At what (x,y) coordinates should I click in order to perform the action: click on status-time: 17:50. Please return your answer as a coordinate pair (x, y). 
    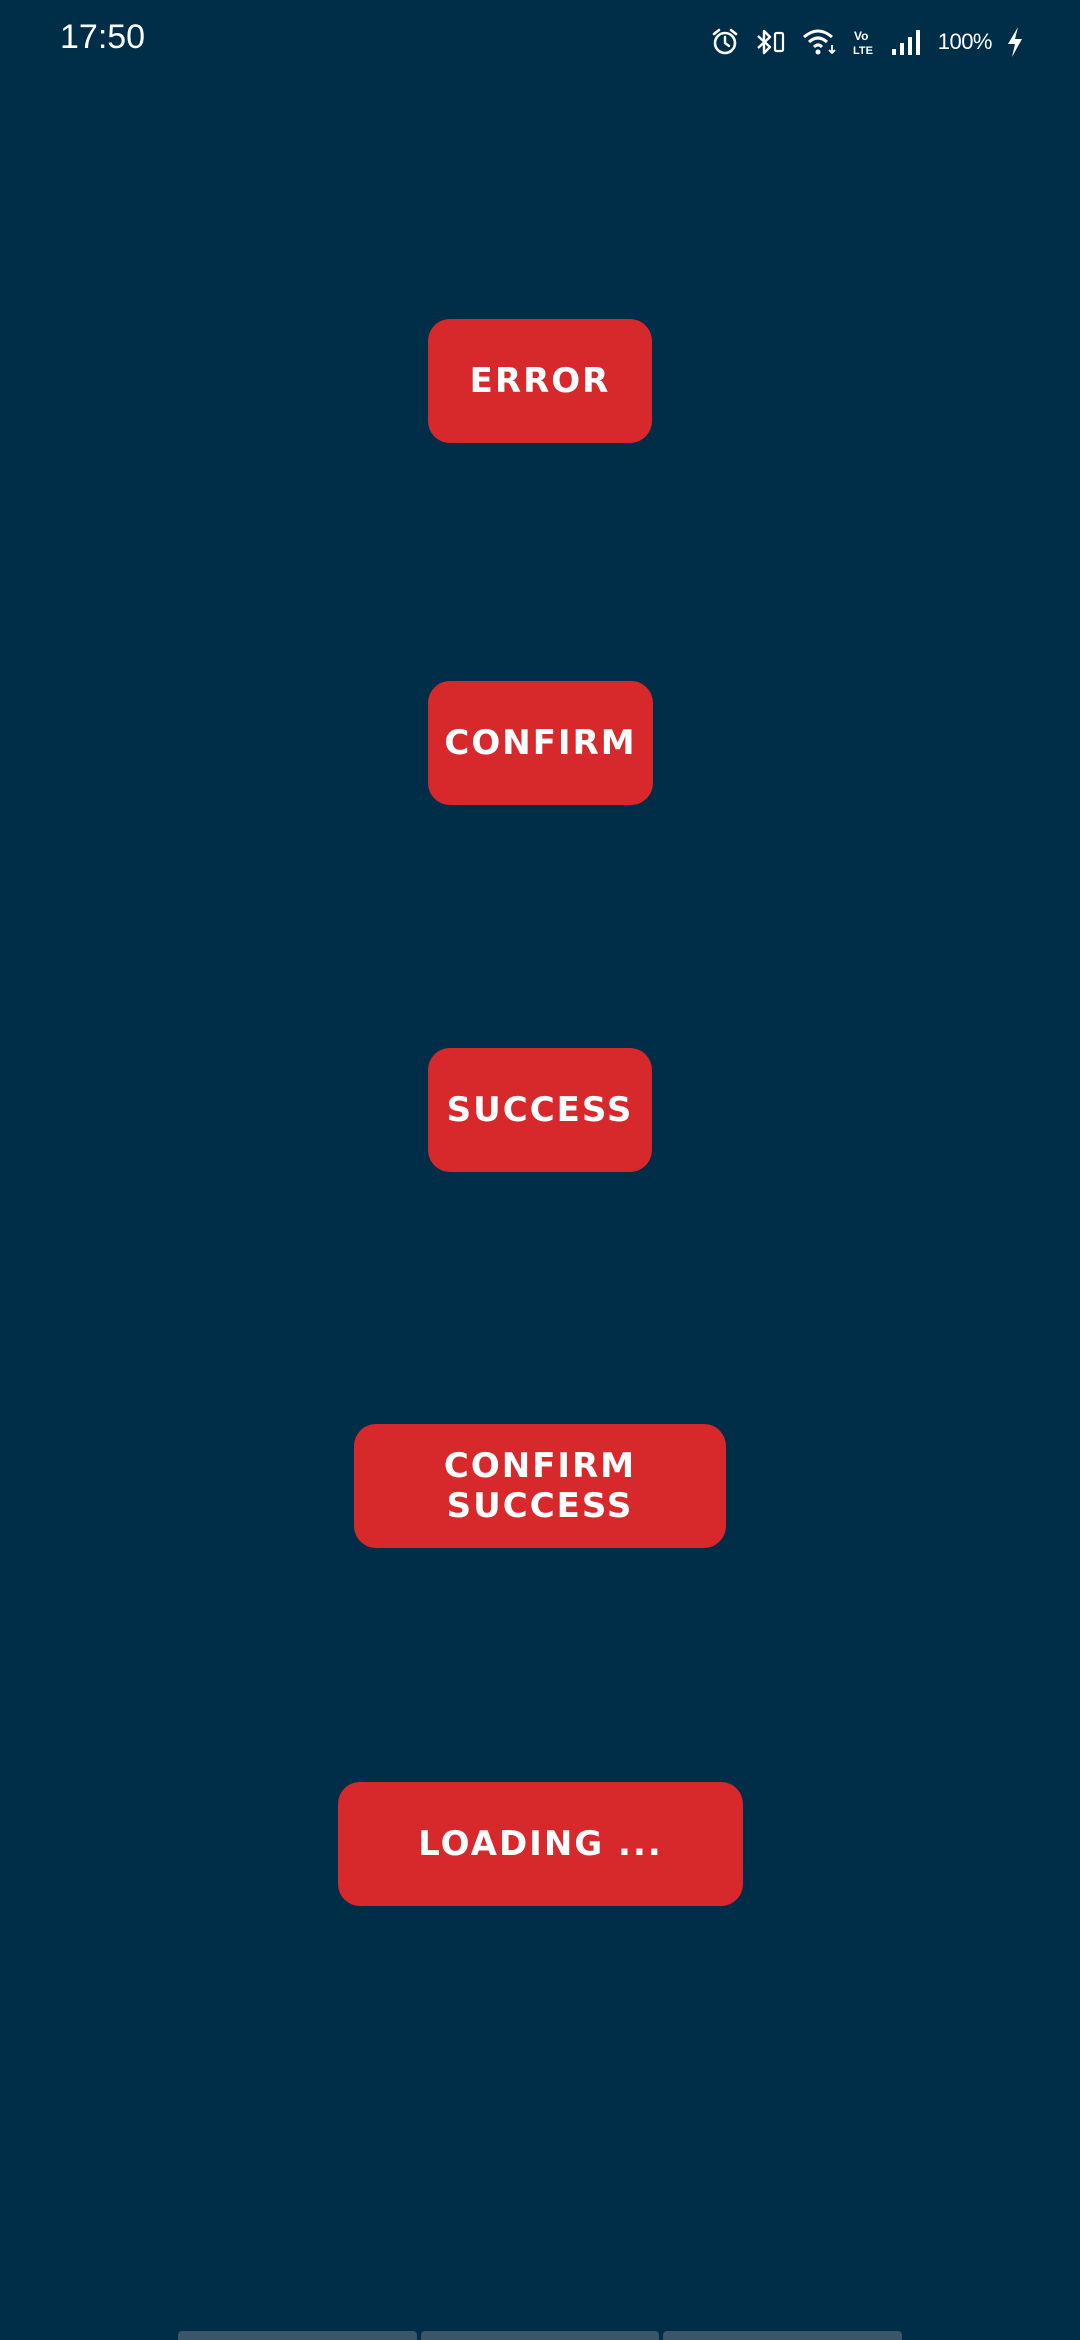
    Looking at the image, I should click on (103, 37).